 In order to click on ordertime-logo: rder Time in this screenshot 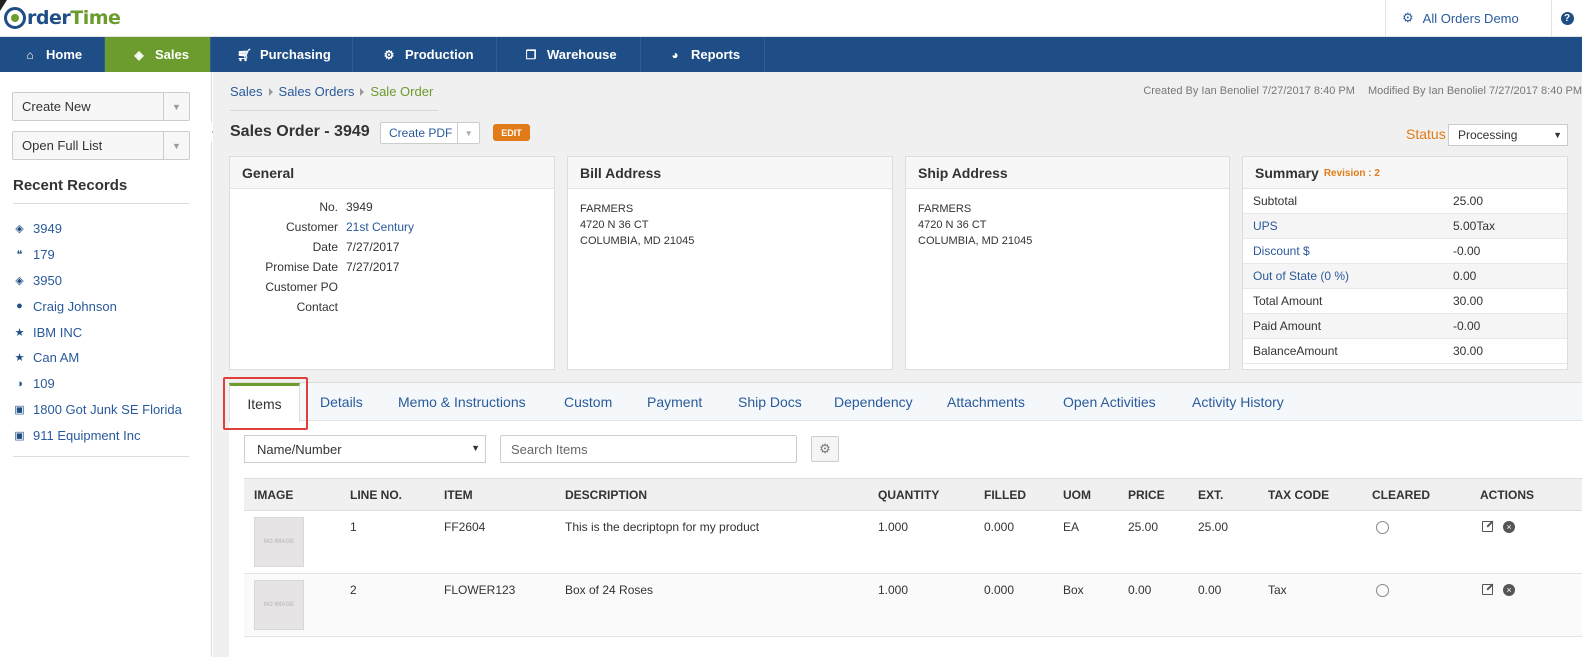, I will do `click(62, 18)`.